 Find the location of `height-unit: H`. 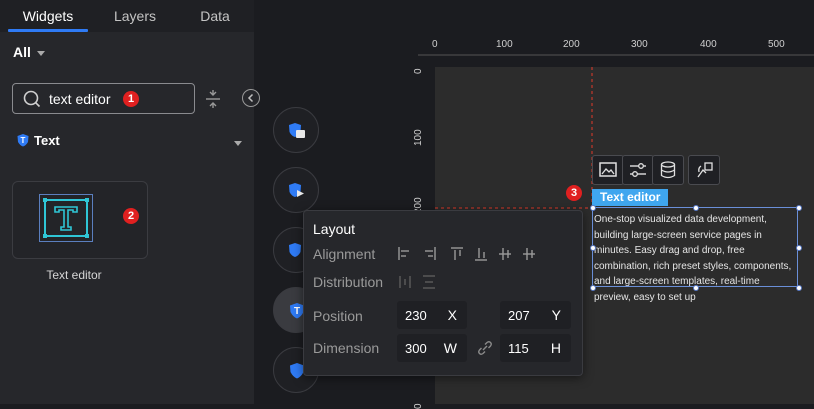

height-unit: H is located at coordinates (555, 348).